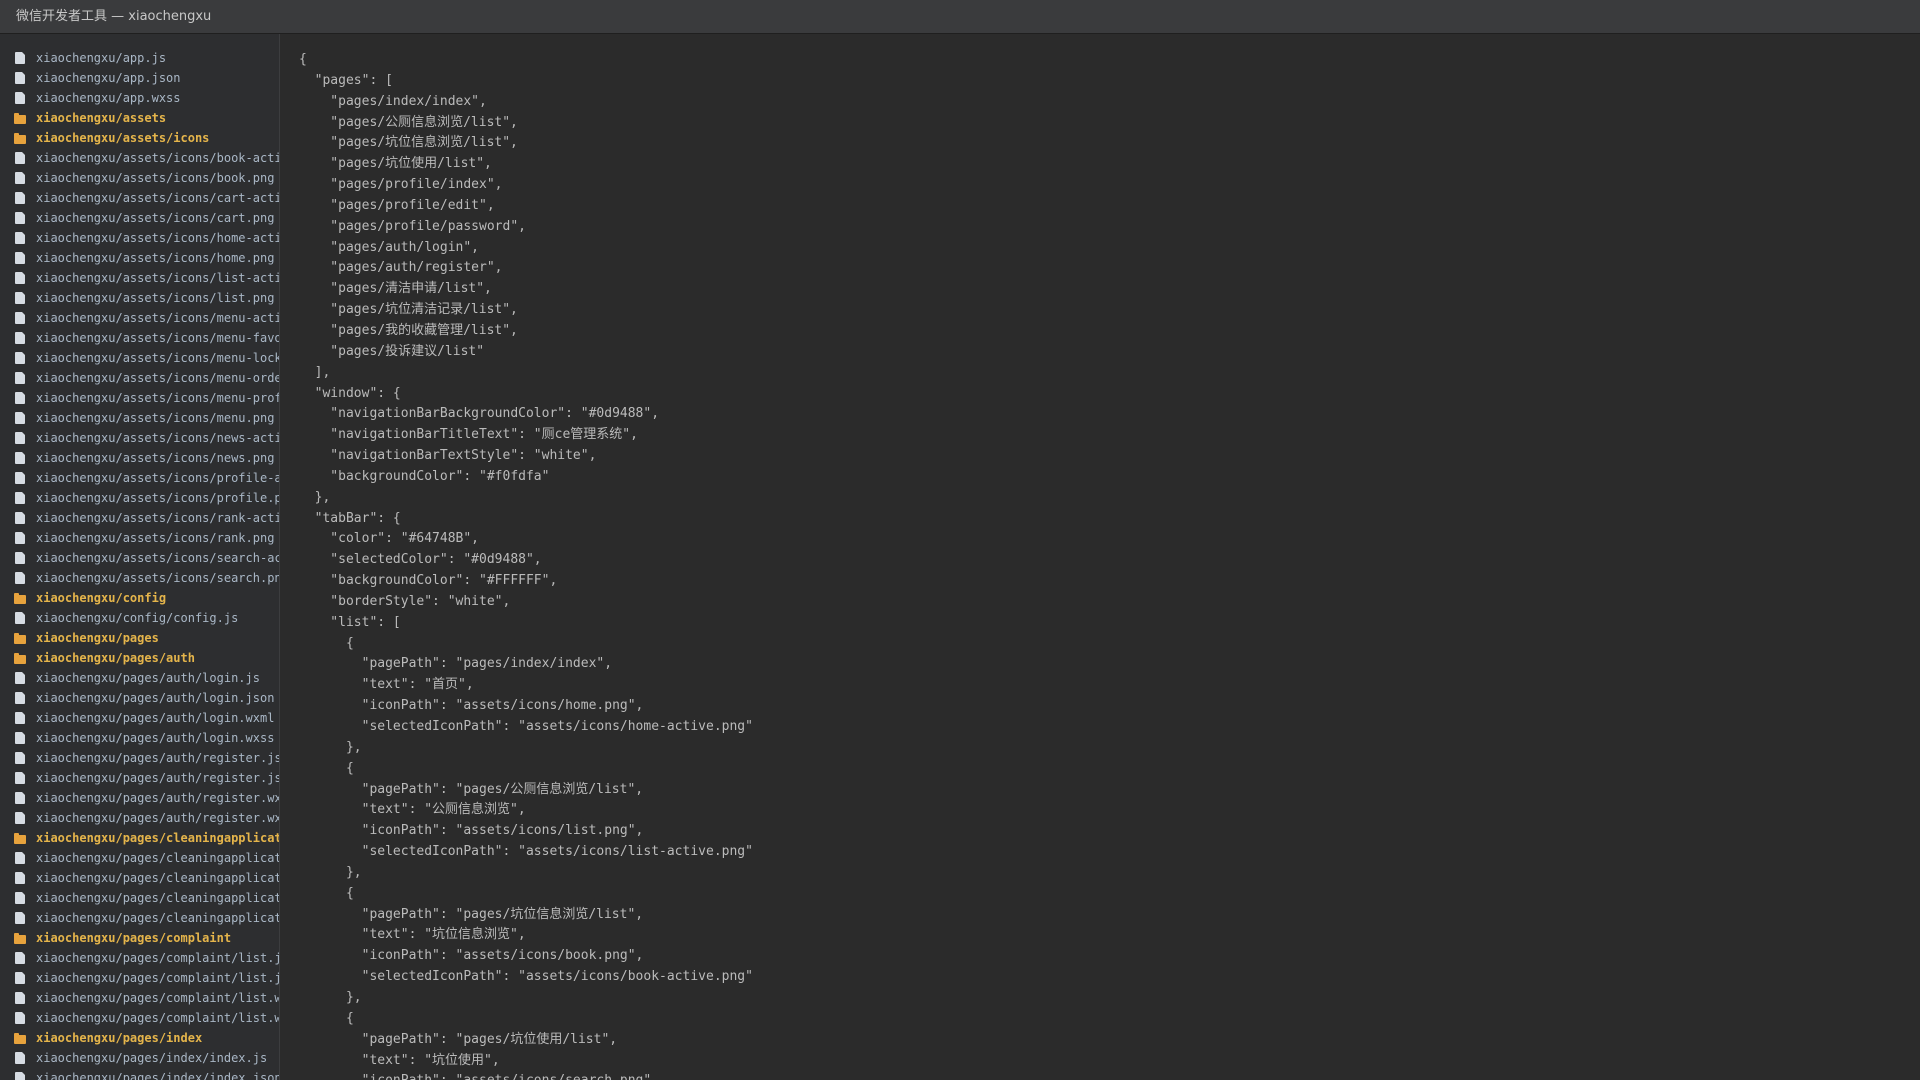 Image resolution: width=1920 pixels, height=1080 pixels. Describe the element at coordinates (350, 393) in the screenshot. I see `code-line: "window": {` at that location.